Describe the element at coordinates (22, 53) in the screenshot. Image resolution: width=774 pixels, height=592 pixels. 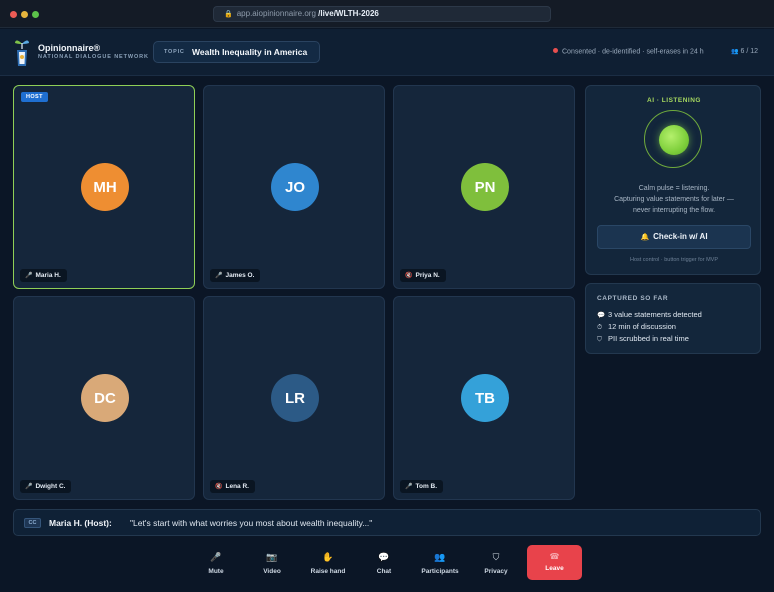
I see `opinionnaire-logo-icon` at that location.